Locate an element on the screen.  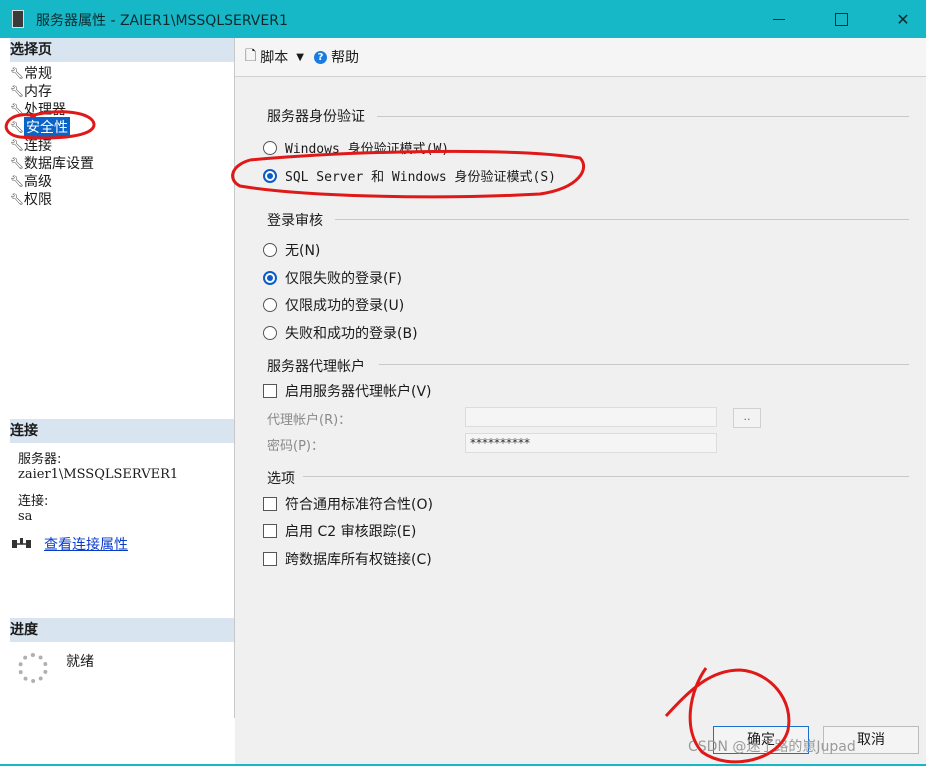
page-item-label: 数据库设置 is located at coordinates (59, 164).